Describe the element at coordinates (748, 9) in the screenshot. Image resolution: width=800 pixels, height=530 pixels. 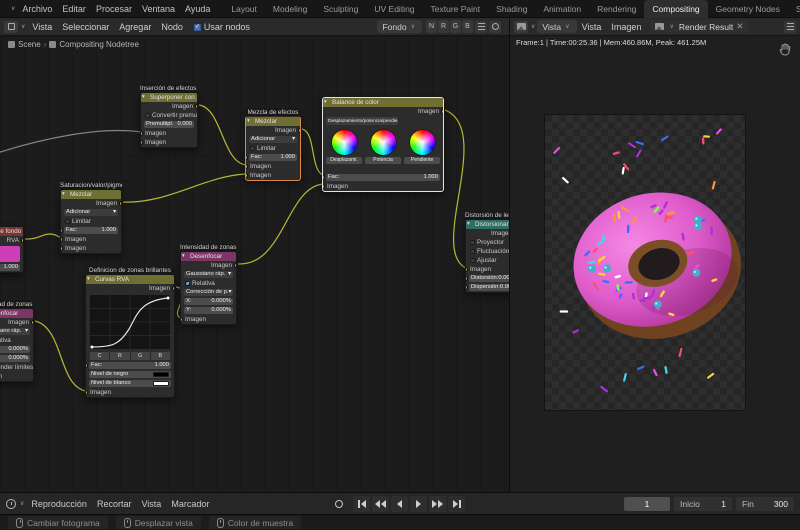
I see `tab-geometry-nodes: Geometry Nodes` at that location.